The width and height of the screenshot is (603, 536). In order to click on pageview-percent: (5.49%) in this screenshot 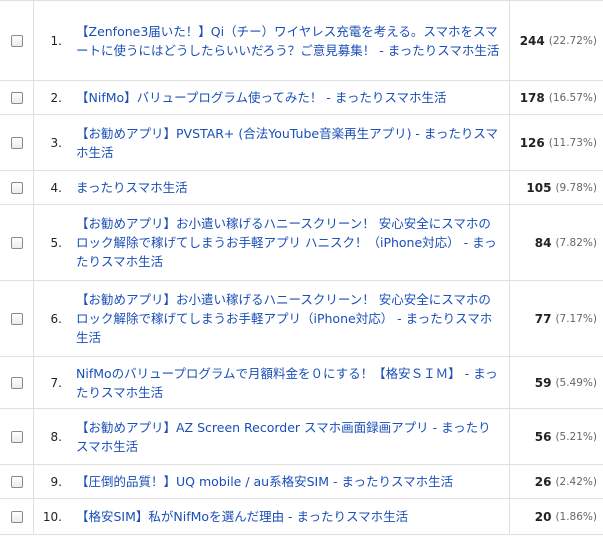, I will do `click(576, 382)`.